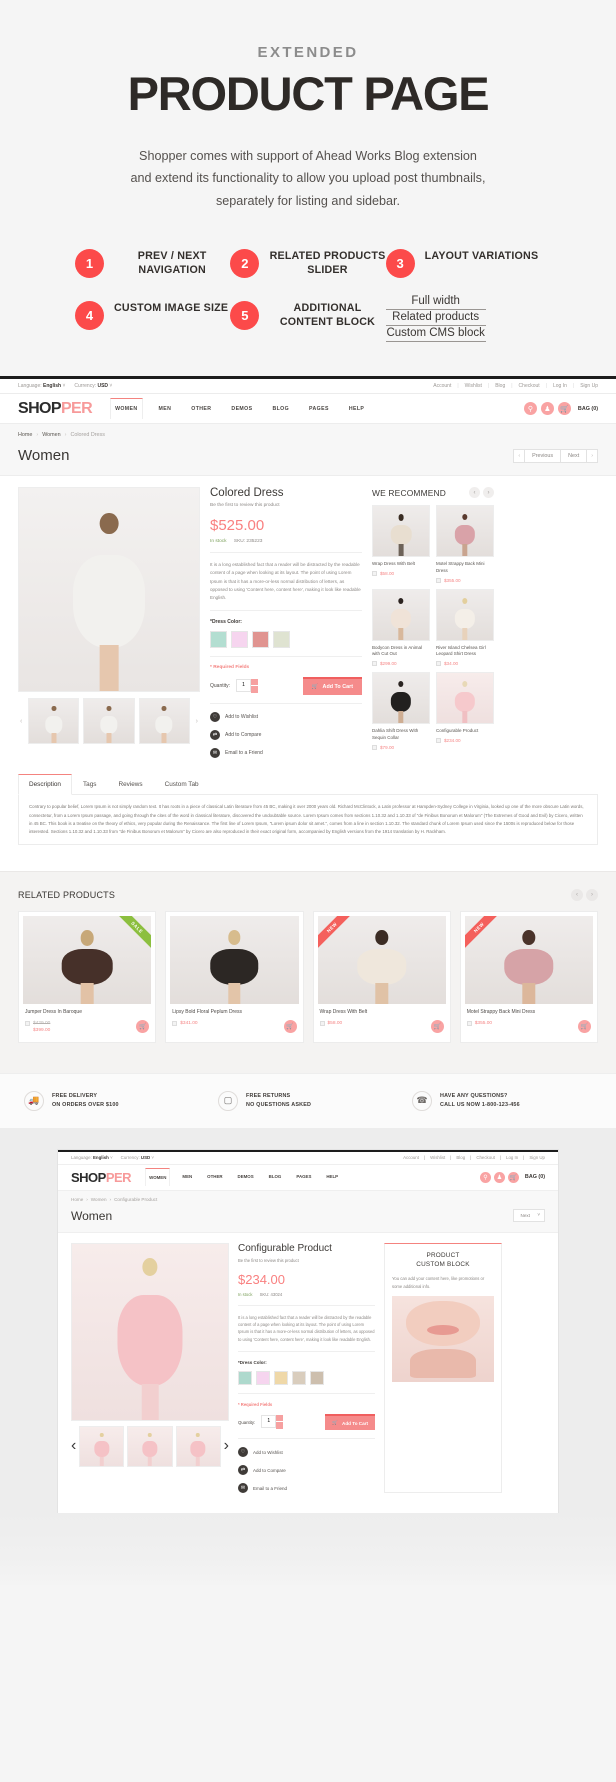 This screenshot has width=616, height=1782. What do you see at coordinates (241, 409) in the screenshot?
I see `nav-item-demos: DEMOS` at bounding box center [241, 409].